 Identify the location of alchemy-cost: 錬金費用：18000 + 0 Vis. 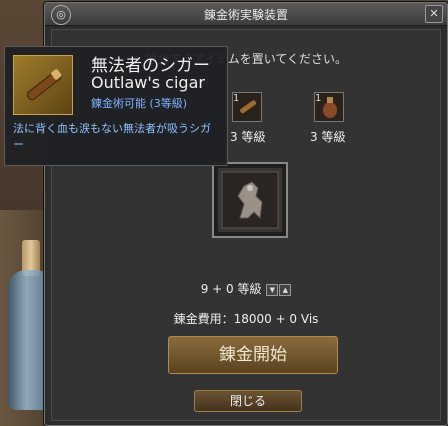
(246, 319).